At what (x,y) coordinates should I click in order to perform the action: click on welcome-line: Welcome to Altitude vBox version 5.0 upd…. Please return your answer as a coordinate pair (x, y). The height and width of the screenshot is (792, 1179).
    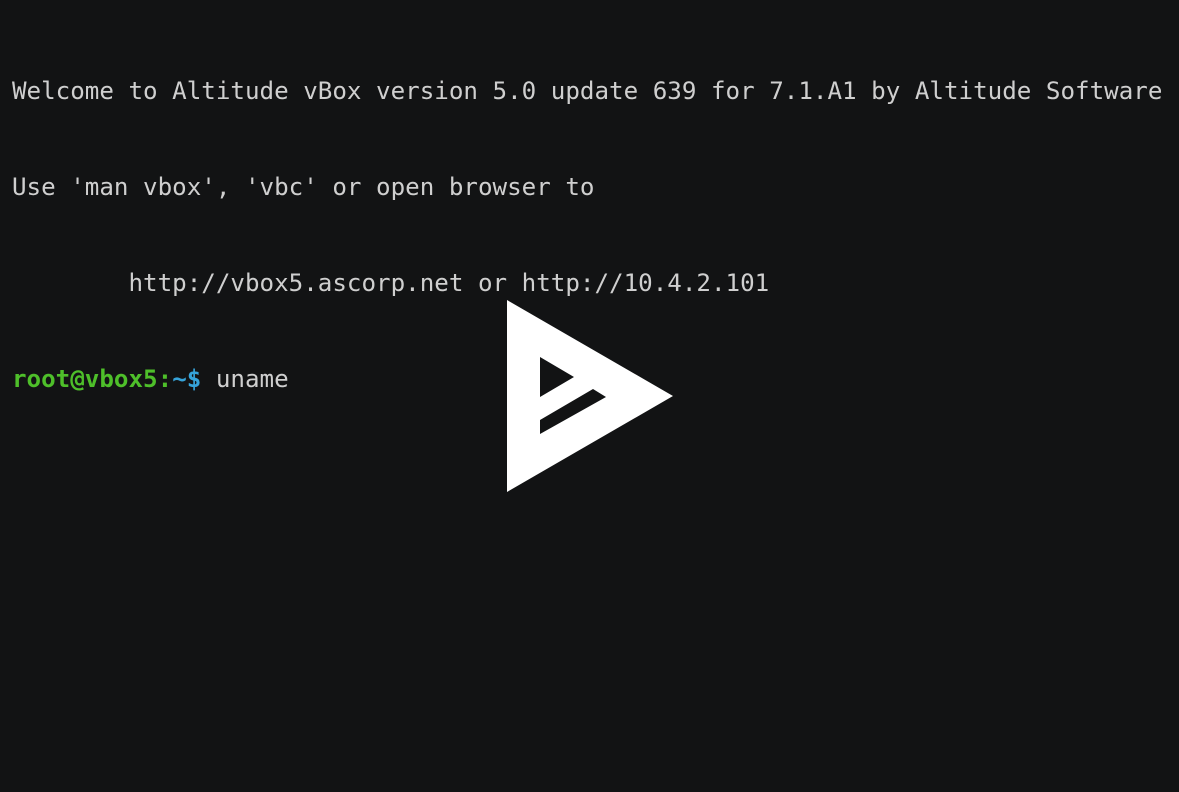
    Looking at the image, I should click on (587, 91).